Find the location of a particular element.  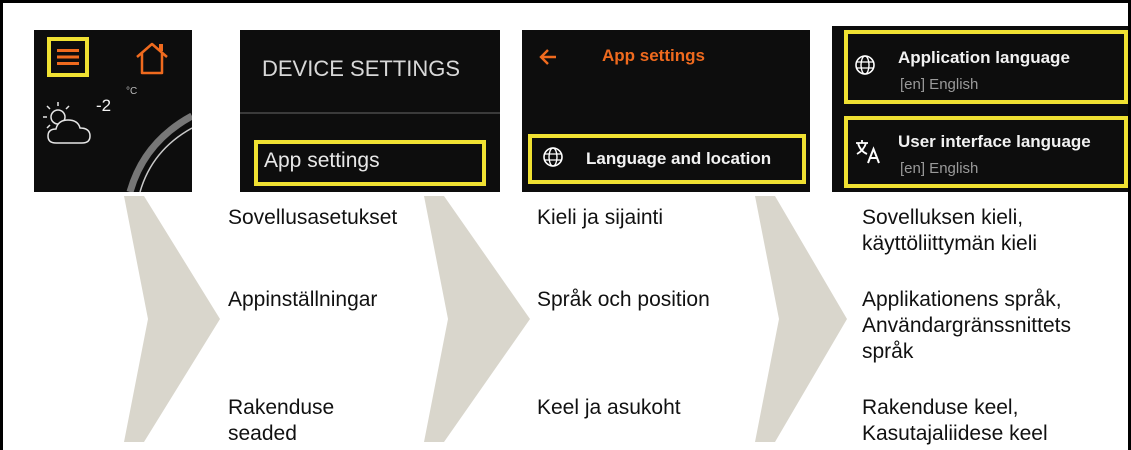

translate-icon is located at coordinates (868, 152).